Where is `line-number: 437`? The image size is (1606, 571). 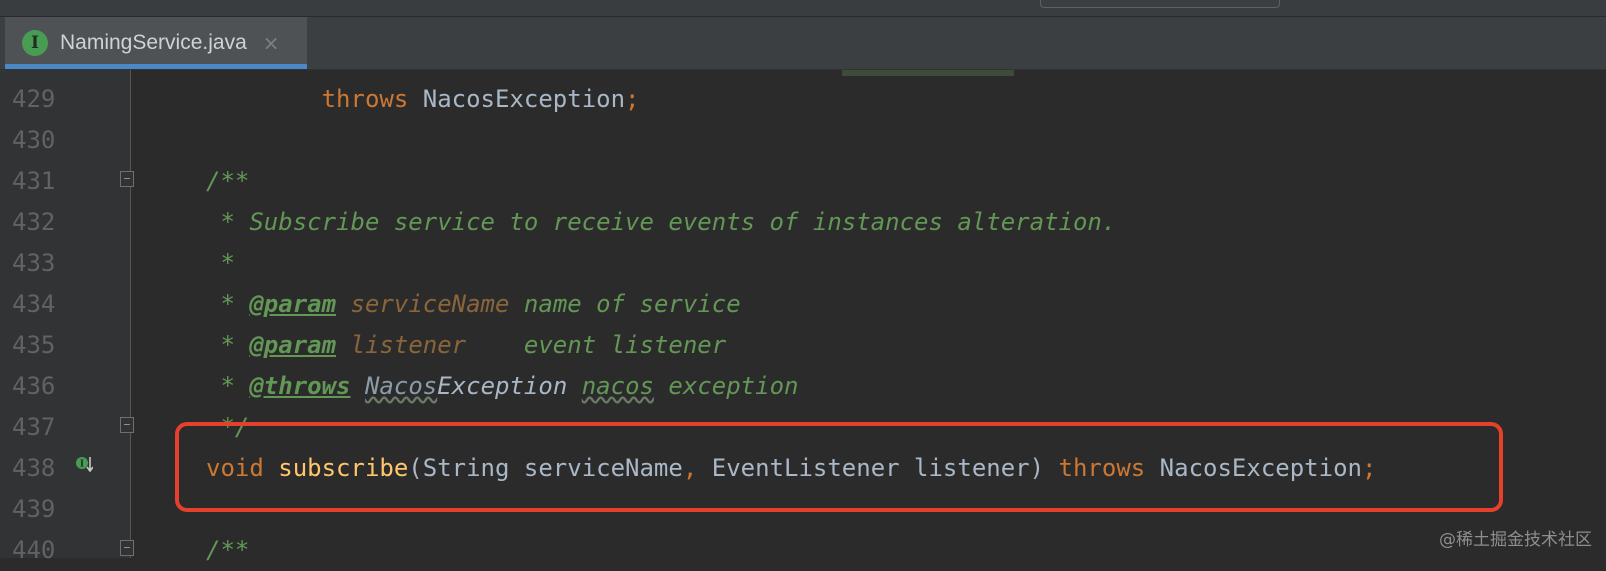 line-number: 437 is located at coordinates (34, 427).